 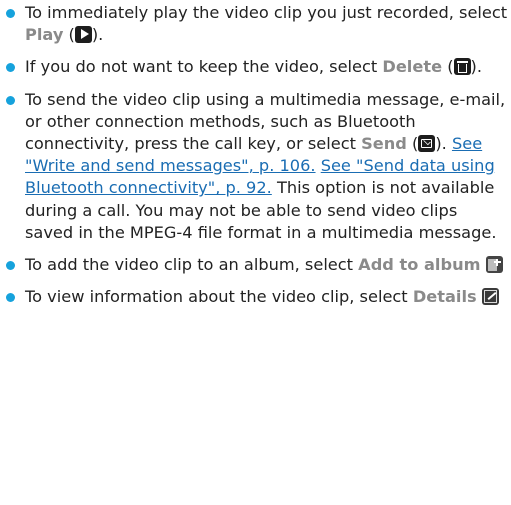 I want to click on details-icon, so click(x=490, y=297).